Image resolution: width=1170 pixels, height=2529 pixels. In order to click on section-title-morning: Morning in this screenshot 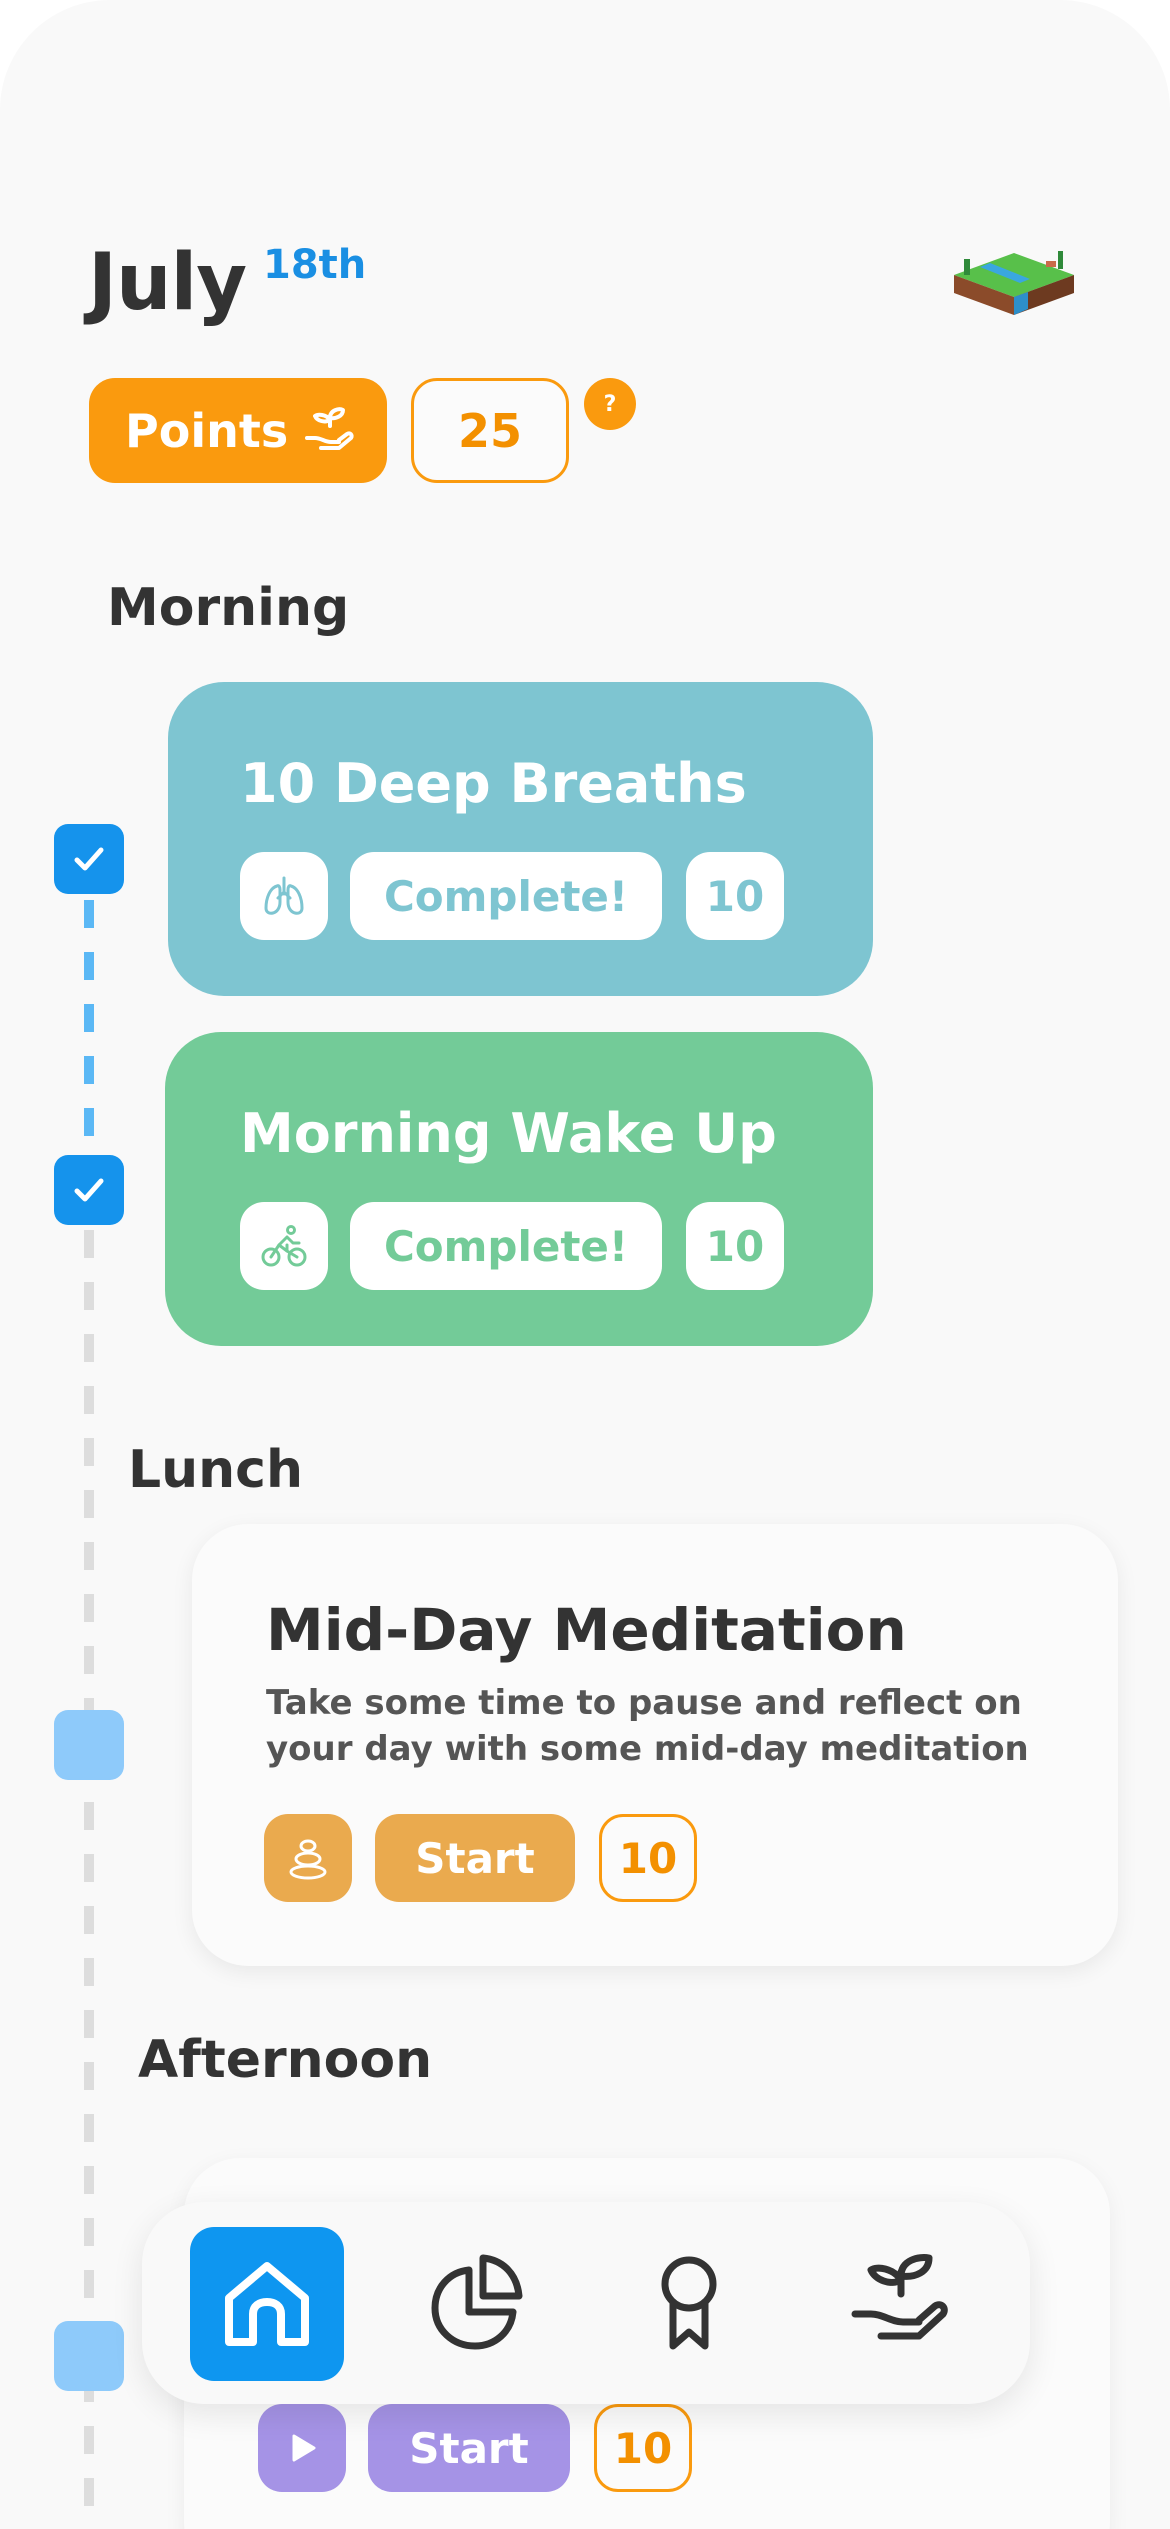, I will do `click(228, 608)`.